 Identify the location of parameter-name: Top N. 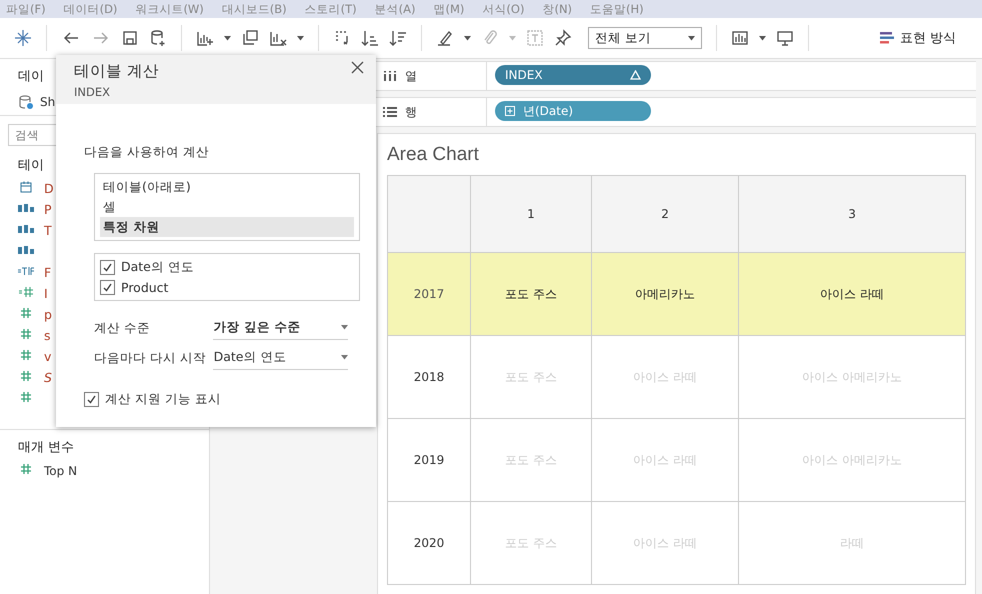
(61, 471).